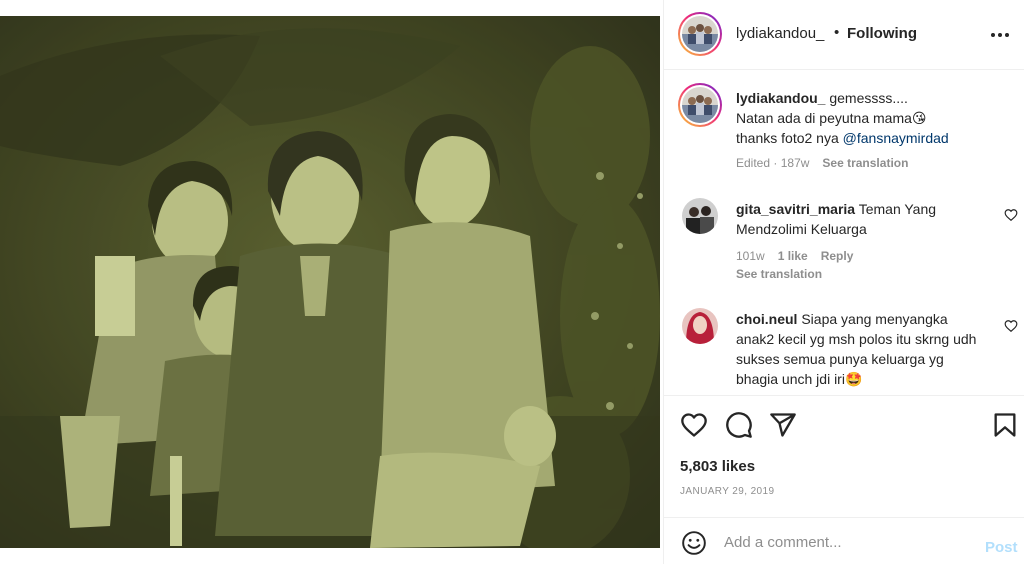 This screenshot has height=564, width=1024. What do you see at coordinates (1003, 35) in the screenshot?
I see `more-options-icon` at bounding box center [1003, 35].